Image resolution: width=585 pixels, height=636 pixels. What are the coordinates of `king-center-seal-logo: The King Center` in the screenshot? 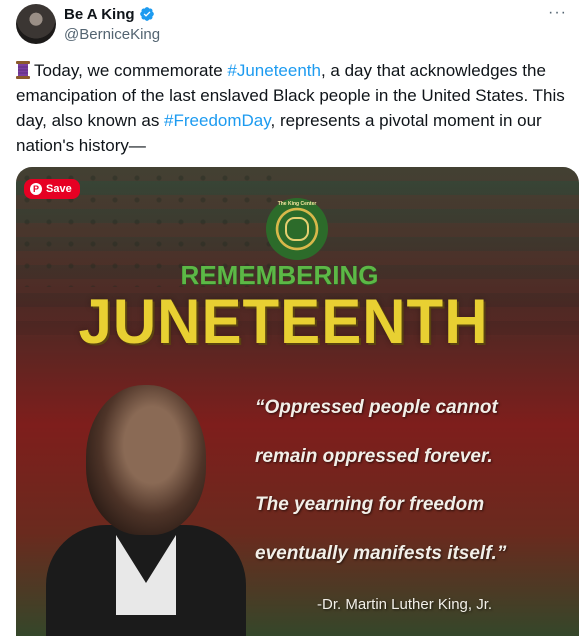 It's located at (297, 229).